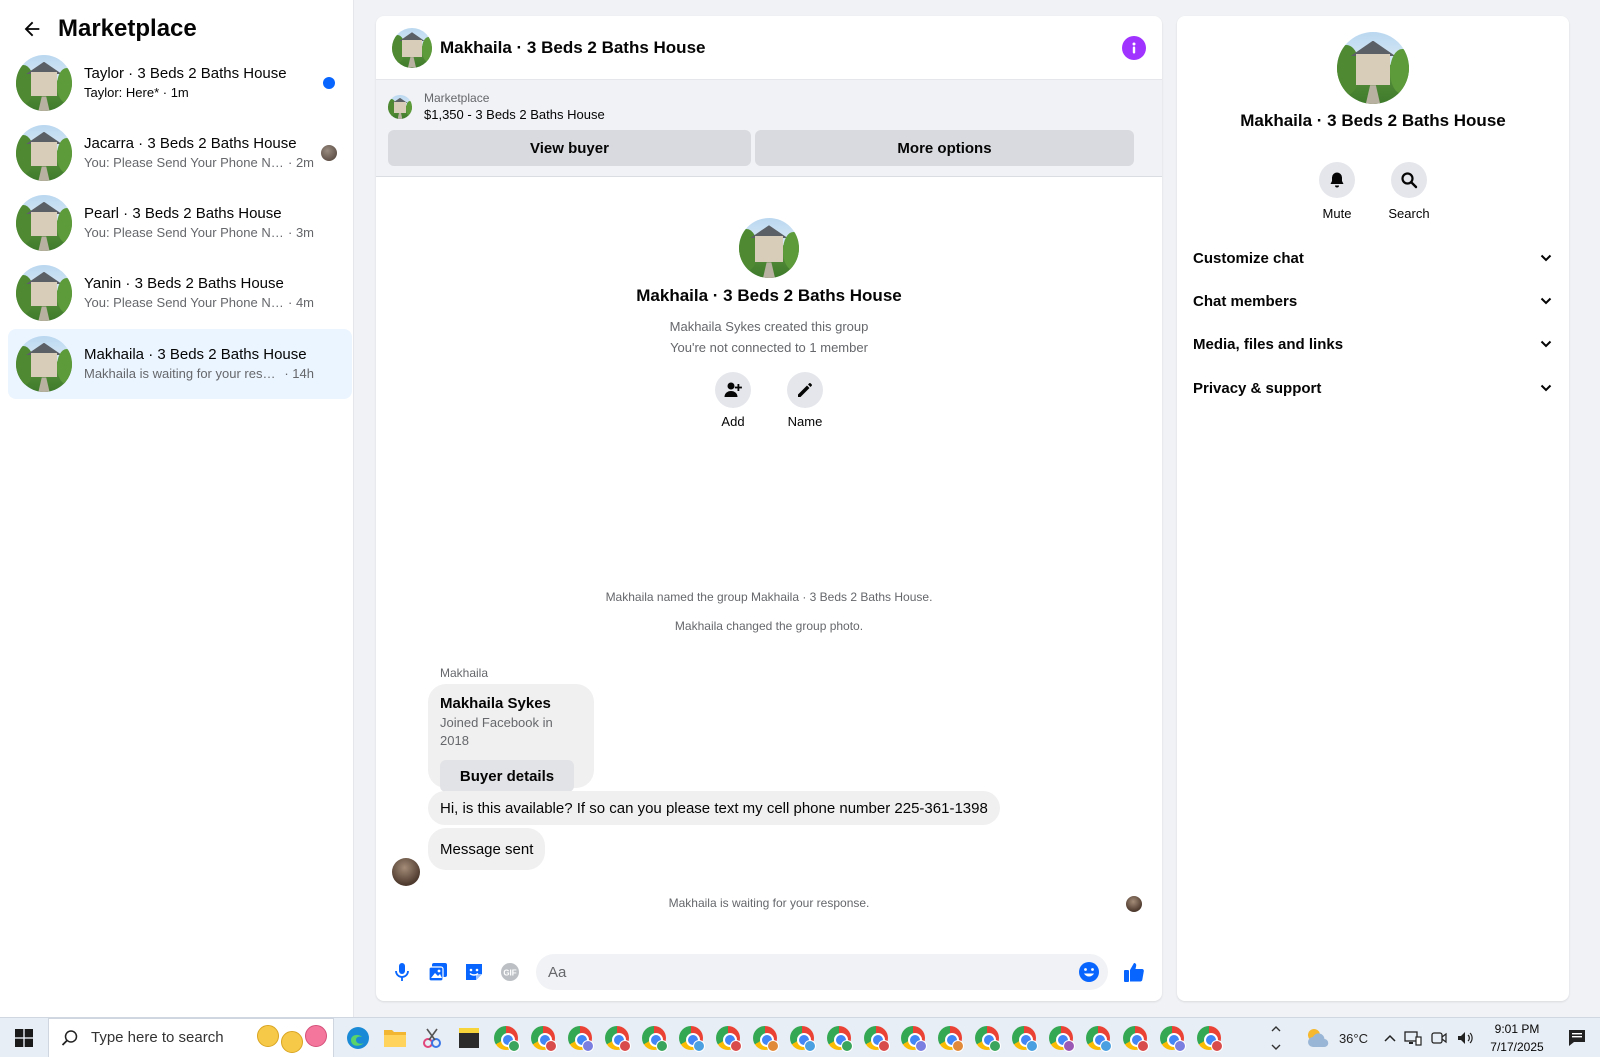 The width and height of the screenshot is (1600, 1057). I want to click on gif-icon: GIF, so click(510, 972).